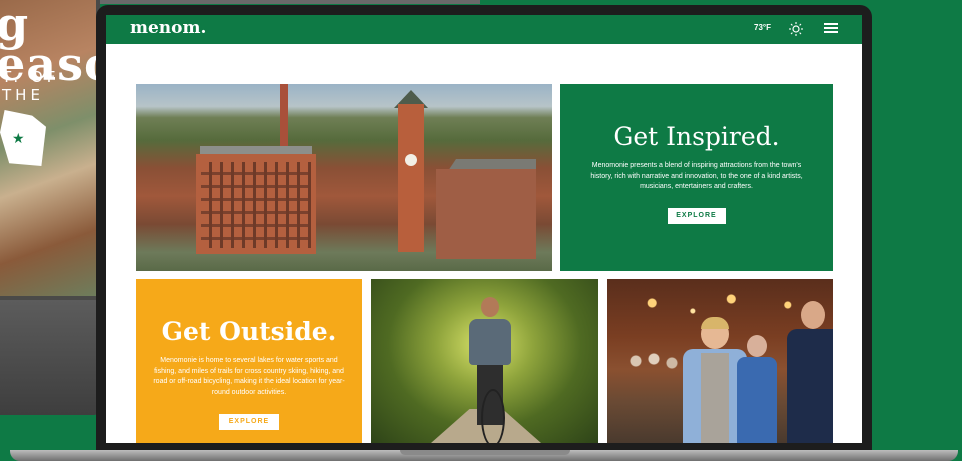 The image size is (962, 461). I want to click on clock-tower, so click(411, 178).